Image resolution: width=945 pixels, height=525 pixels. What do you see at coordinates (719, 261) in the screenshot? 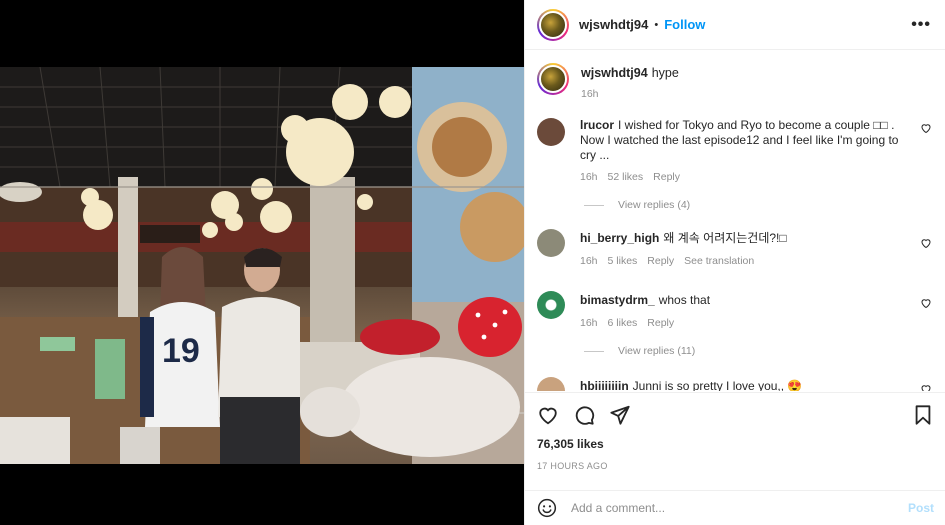
I see `see-translation-link: See translation` at bounding box center [719, 261].